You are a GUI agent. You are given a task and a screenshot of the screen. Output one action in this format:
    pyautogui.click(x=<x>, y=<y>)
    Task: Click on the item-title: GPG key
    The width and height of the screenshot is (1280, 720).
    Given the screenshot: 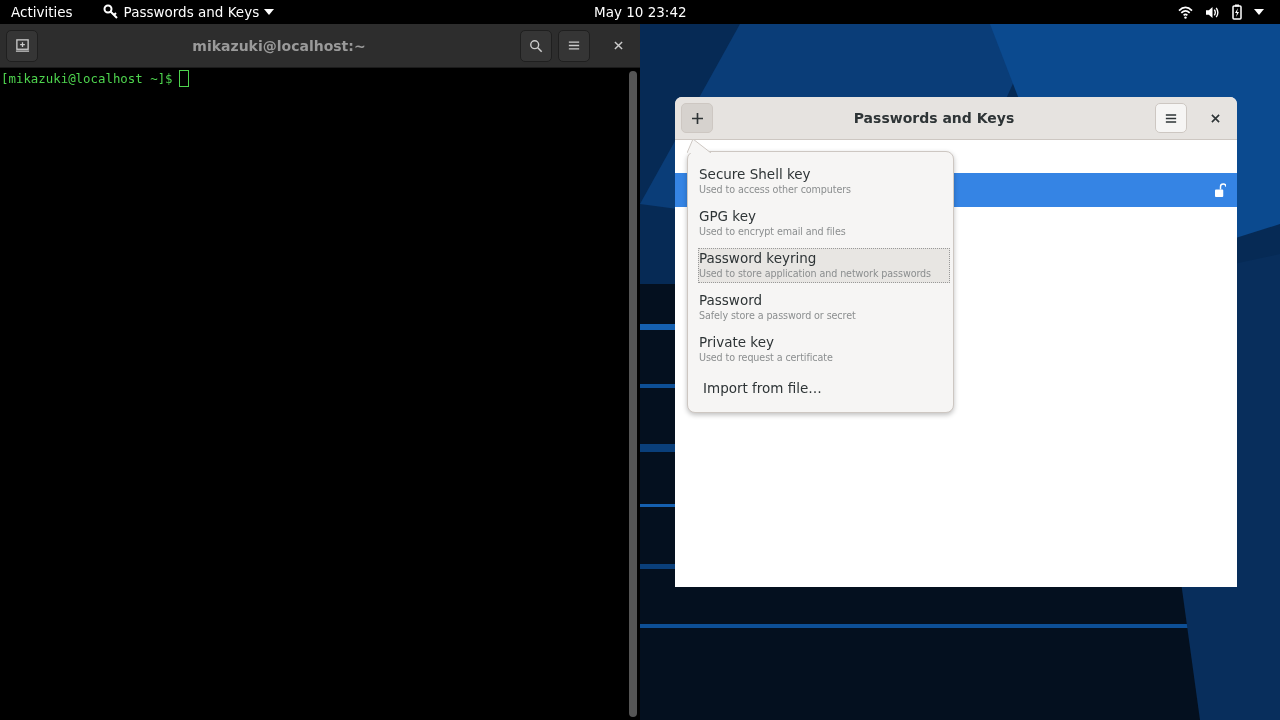 What is the action you would take?
    pyautogui.click(x=728, y=216)
    